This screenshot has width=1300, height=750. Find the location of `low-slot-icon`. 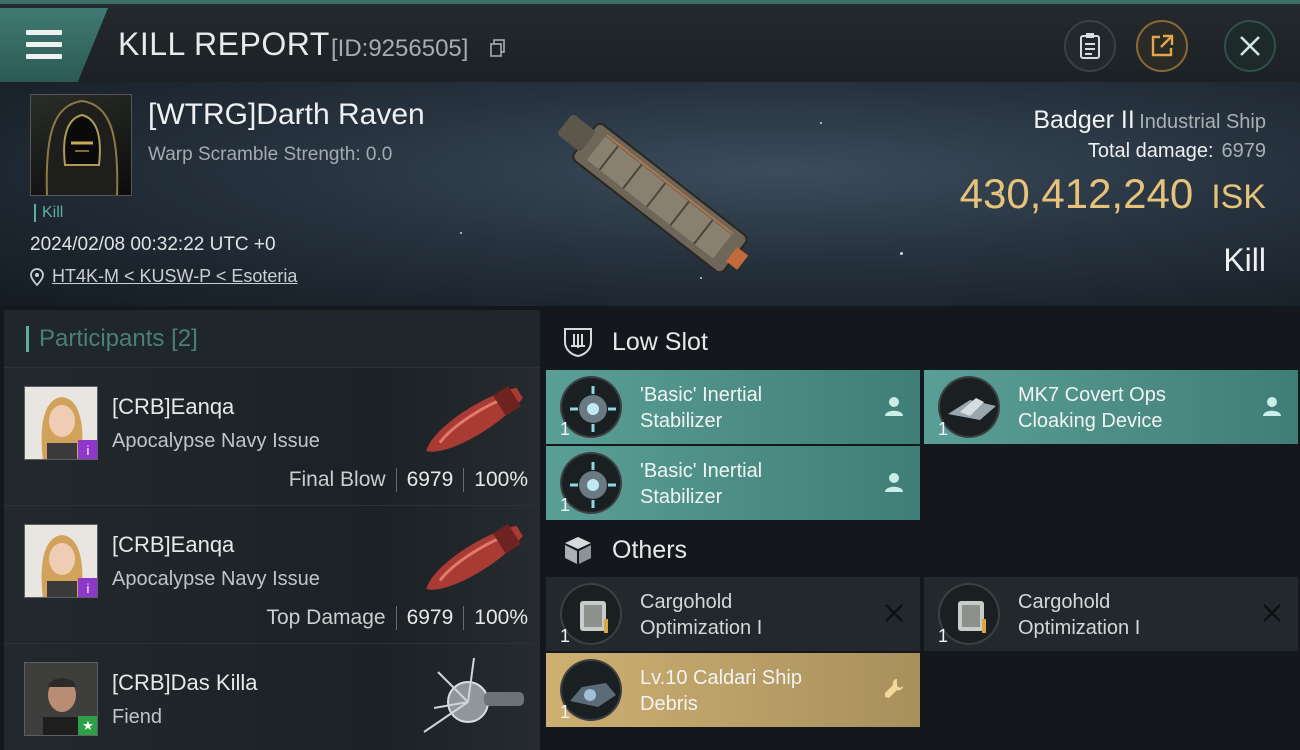

low-slot-icon is located at coordinates (578, 343).